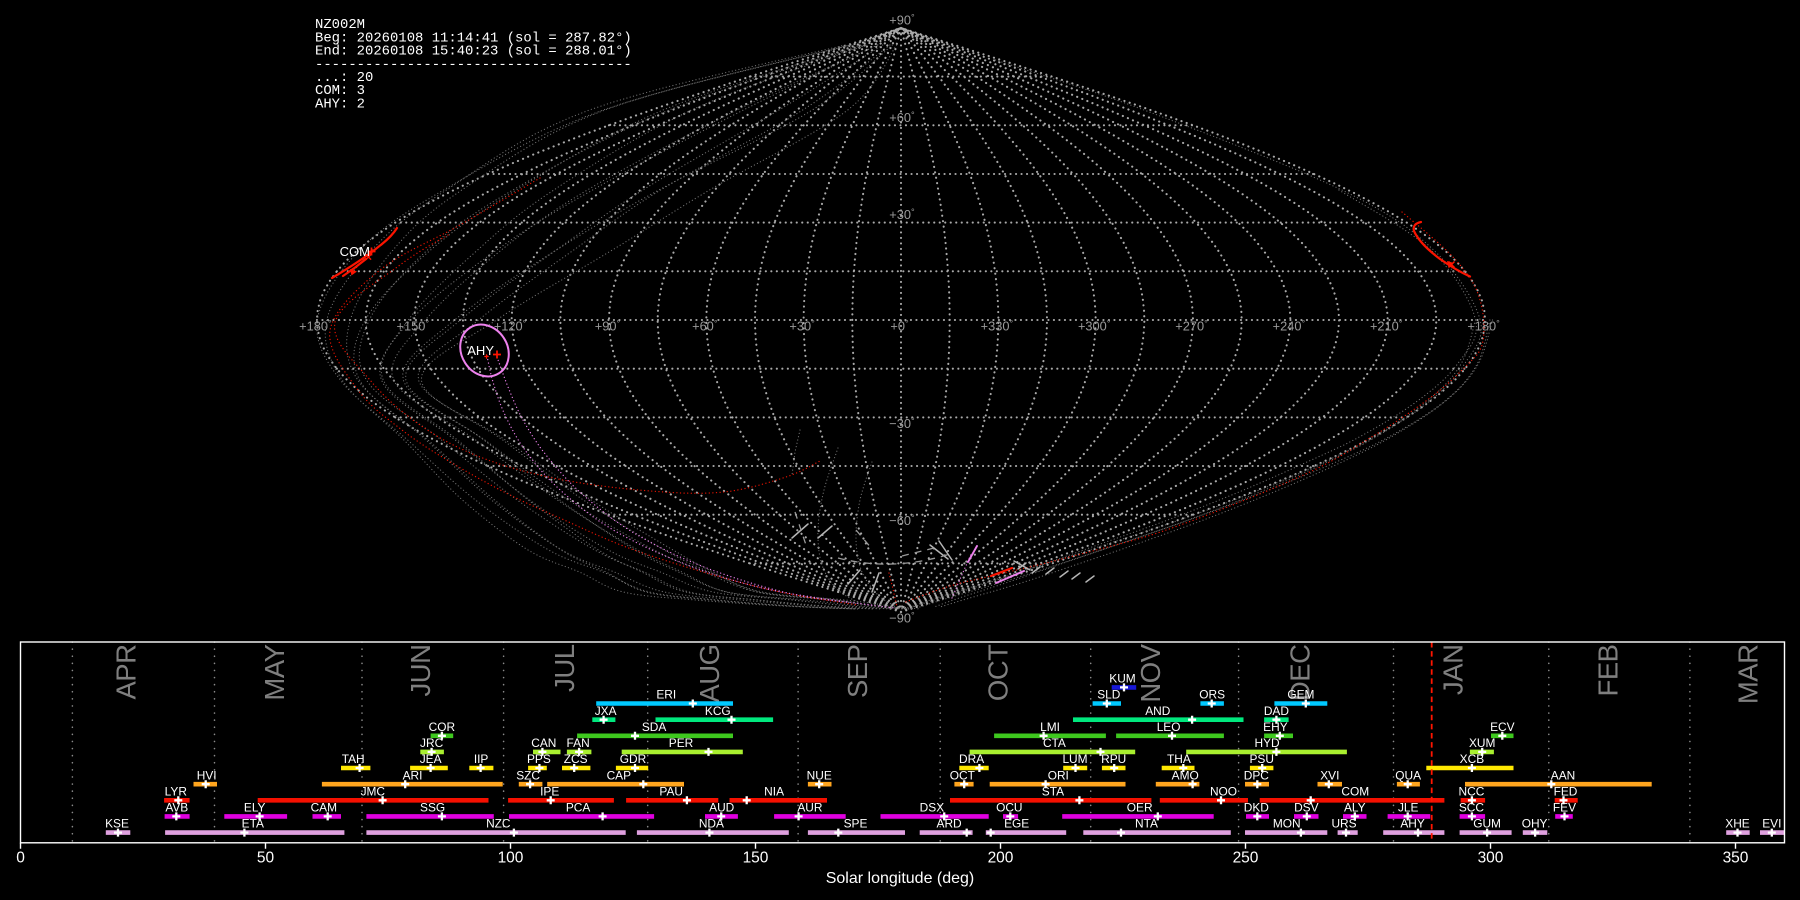 The height and width of the screenshot is (900, 1800). Describe the element at coordinates (498, 824) in the screenshot. I see `svg-text: NZC` at that location.